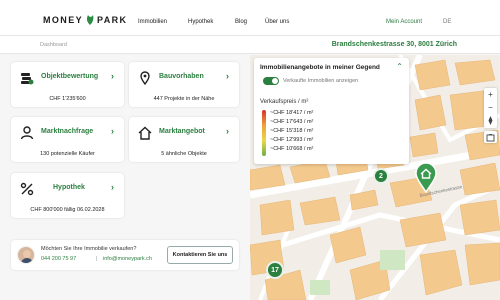 The height and width of the screenshot is (300, 500). Describe the element at coordinates (404, 22) in the screenshot. I see `my-account-link: Mein Account` at that location.